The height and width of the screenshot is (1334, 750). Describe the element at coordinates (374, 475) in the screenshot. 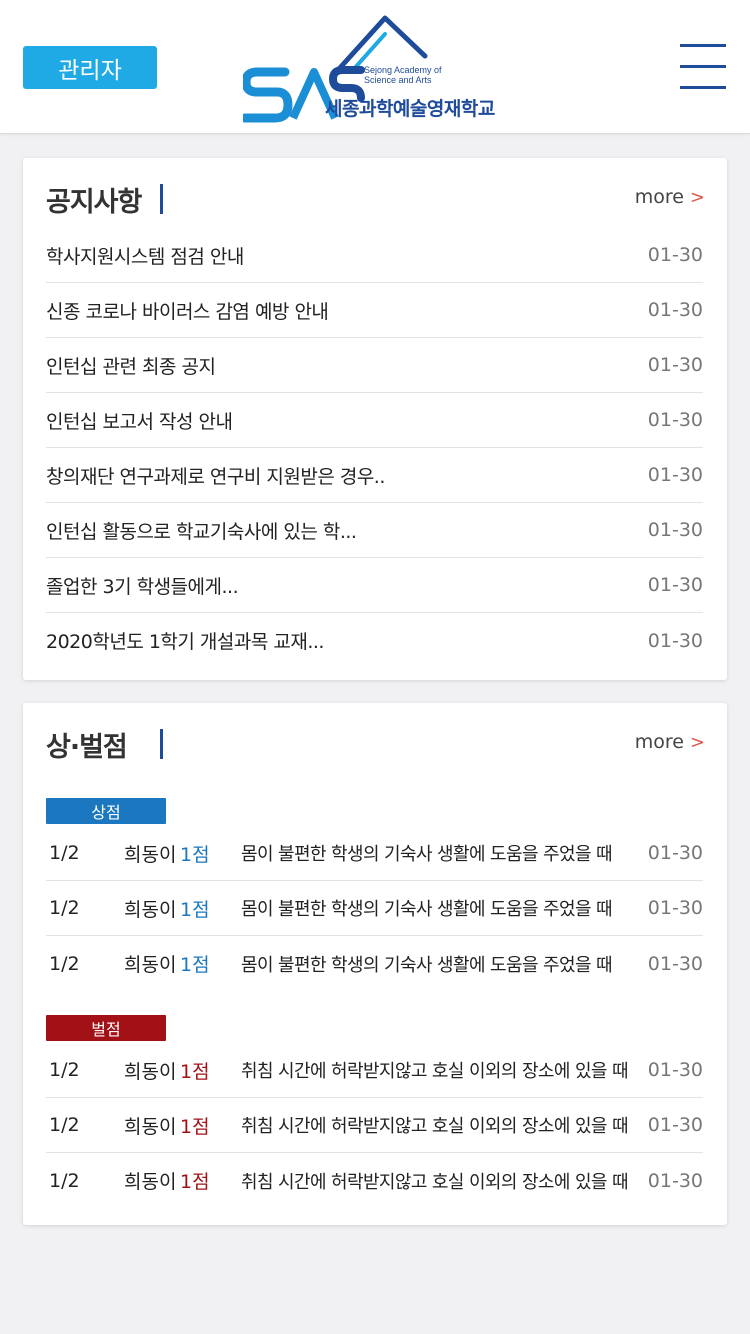

I see `notice-item: 창의재단 연구과제로 연구비 지원받은 경우.. 01-30` at that location.